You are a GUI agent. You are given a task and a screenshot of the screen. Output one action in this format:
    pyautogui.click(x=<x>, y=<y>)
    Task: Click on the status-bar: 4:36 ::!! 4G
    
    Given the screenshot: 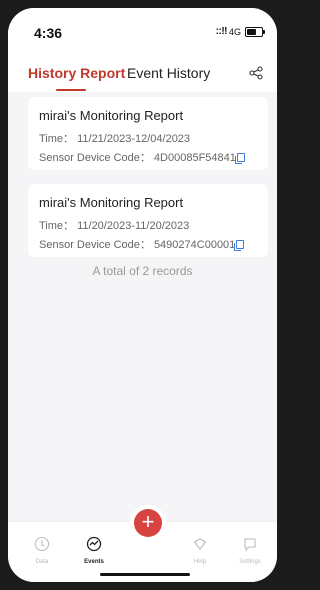 What is the action you would take?
    pyautogui.click(x=142, y=30)
    